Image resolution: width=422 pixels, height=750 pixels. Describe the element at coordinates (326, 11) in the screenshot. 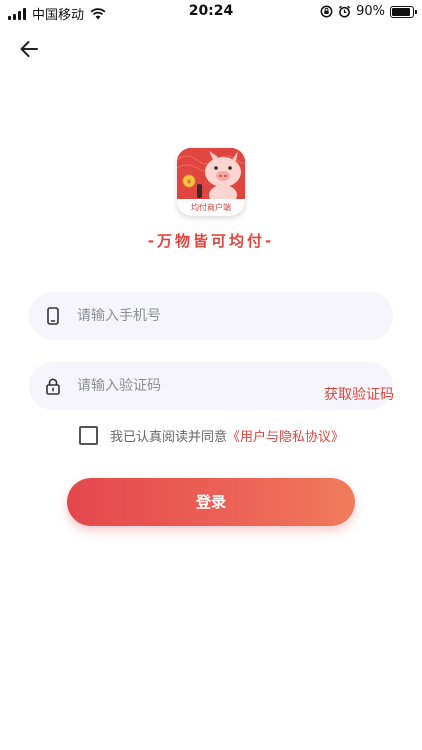

I see `rotation-lock-icon` at that location.